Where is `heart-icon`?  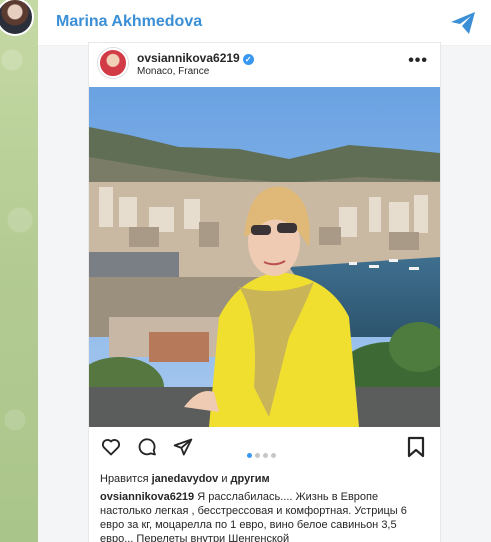
heart-icon is located at coordinates (111, 447).